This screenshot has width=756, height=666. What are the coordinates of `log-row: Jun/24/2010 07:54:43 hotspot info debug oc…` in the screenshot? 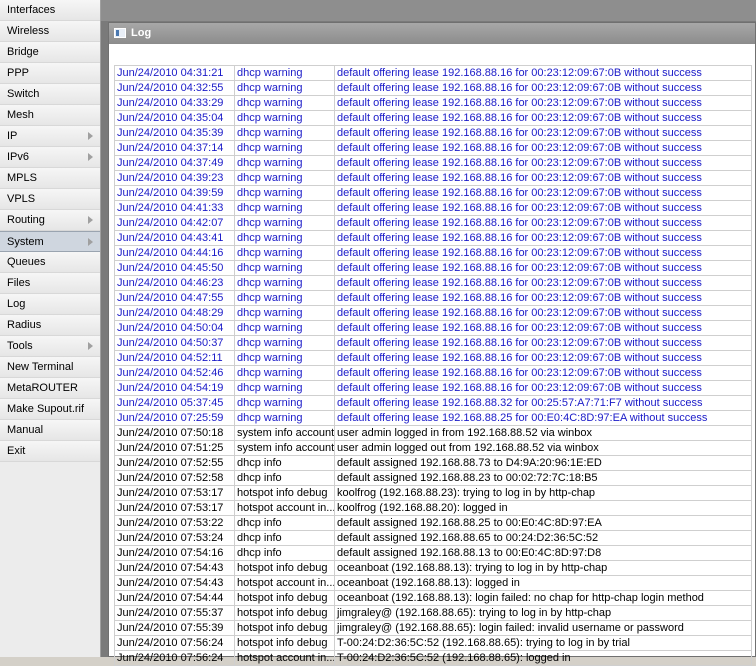 It's located at (433, 568).